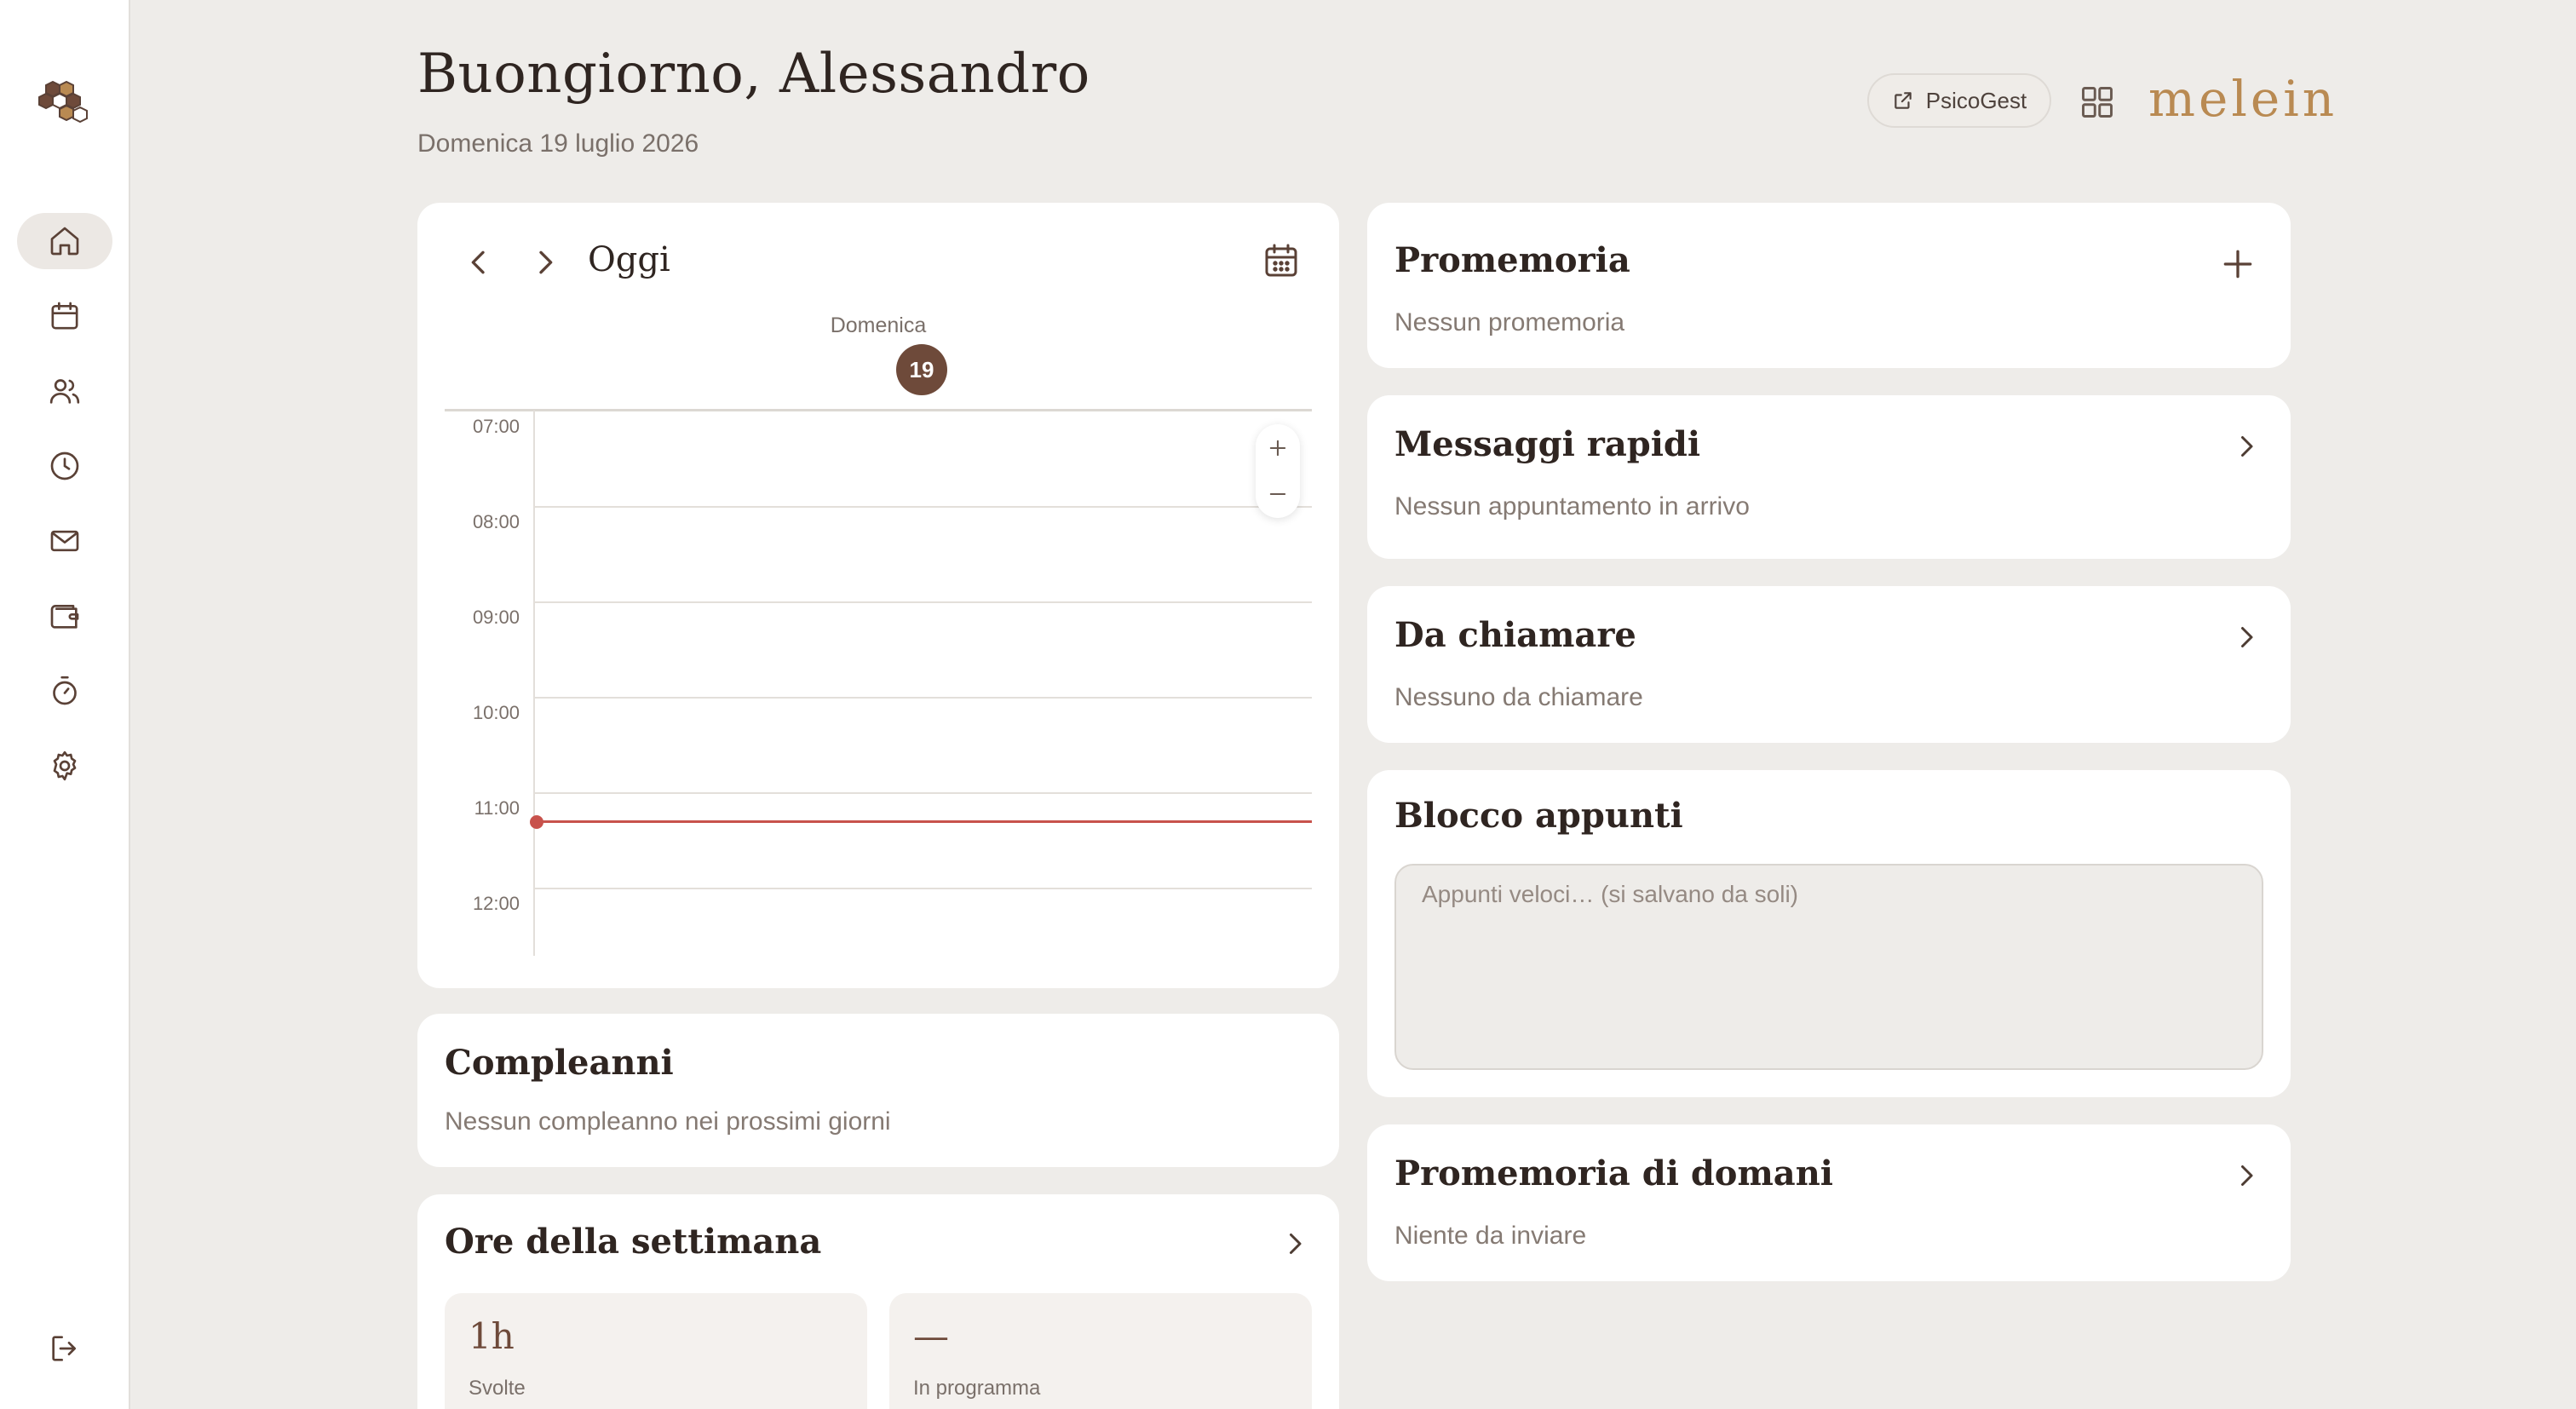 The height and width of the screenshot is (1409, 2576). What do you see at coordinates (62, 102) in the screenshot?
I see `app-logo-icon` at bounding box center [62, 102].